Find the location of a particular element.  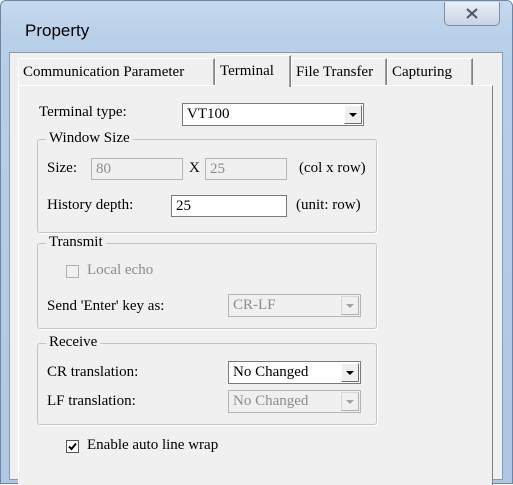

send-enter-select: CR-LF is located at coordinates (294, 305).